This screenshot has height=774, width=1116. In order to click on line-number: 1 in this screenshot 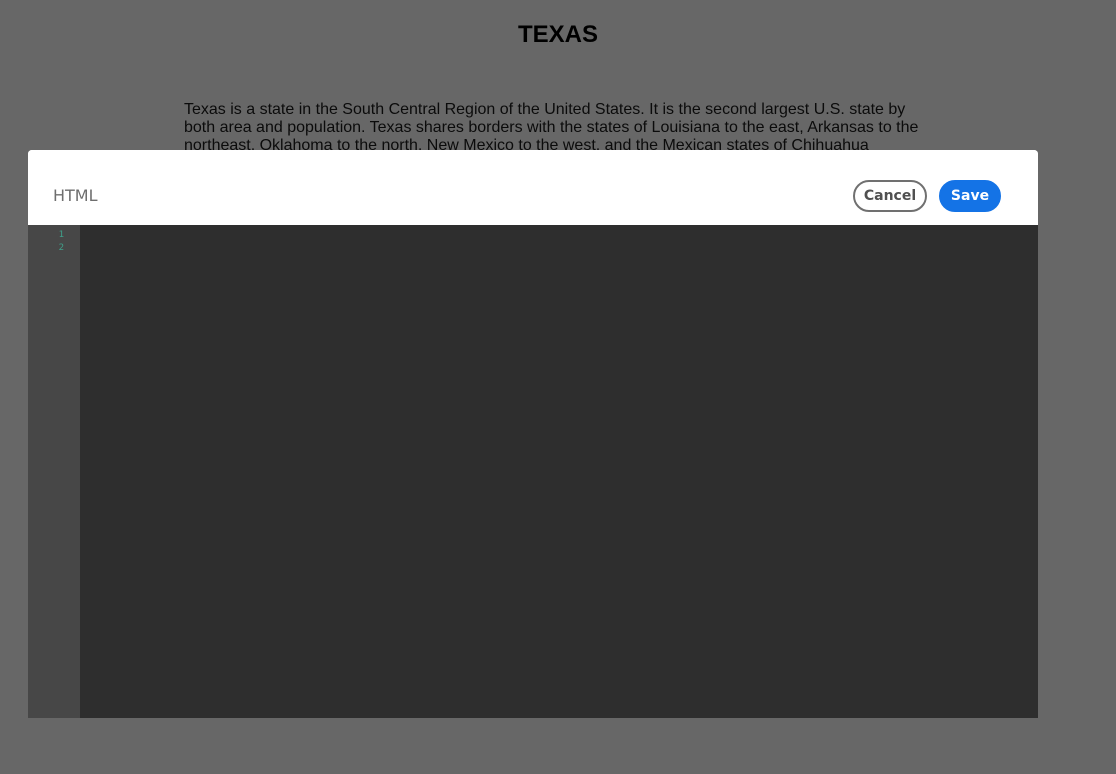, I will do `click(61, 235)`.